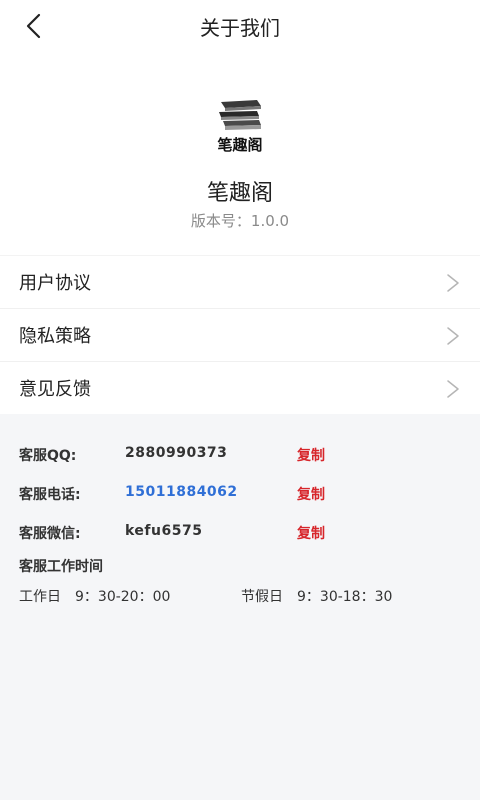 Image resolution: width=480 pixels, height=800 pixels. Describe the element at coordinates (240, 145) in the screenshot. I see `logo-text: 笔趣阁` at that location.